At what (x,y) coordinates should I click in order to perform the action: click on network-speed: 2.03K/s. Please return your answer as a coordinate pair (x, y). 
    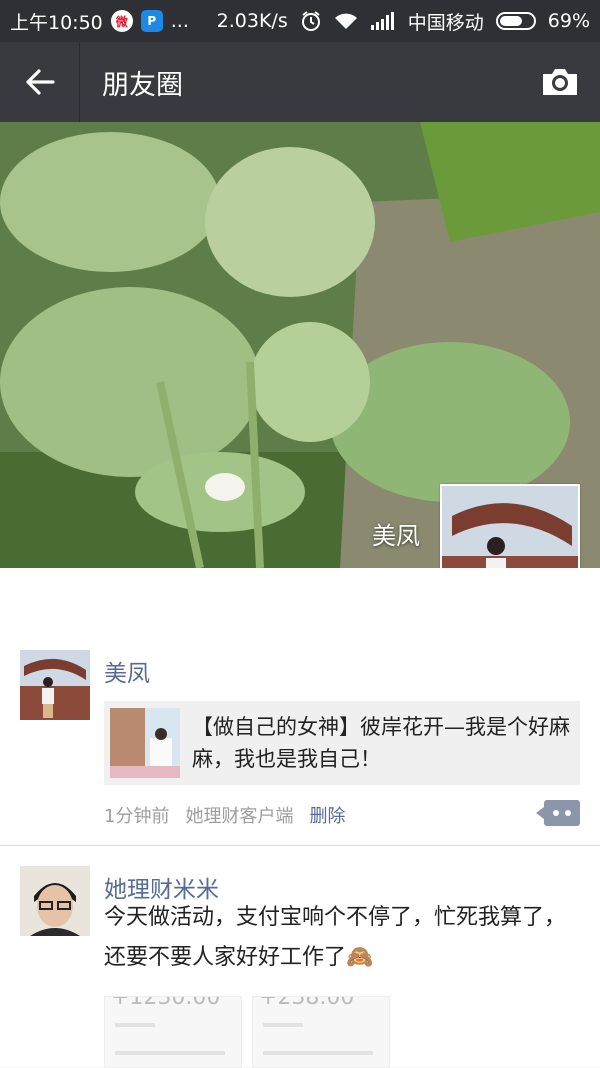
    Looking at the image, I should click on (252, 21).